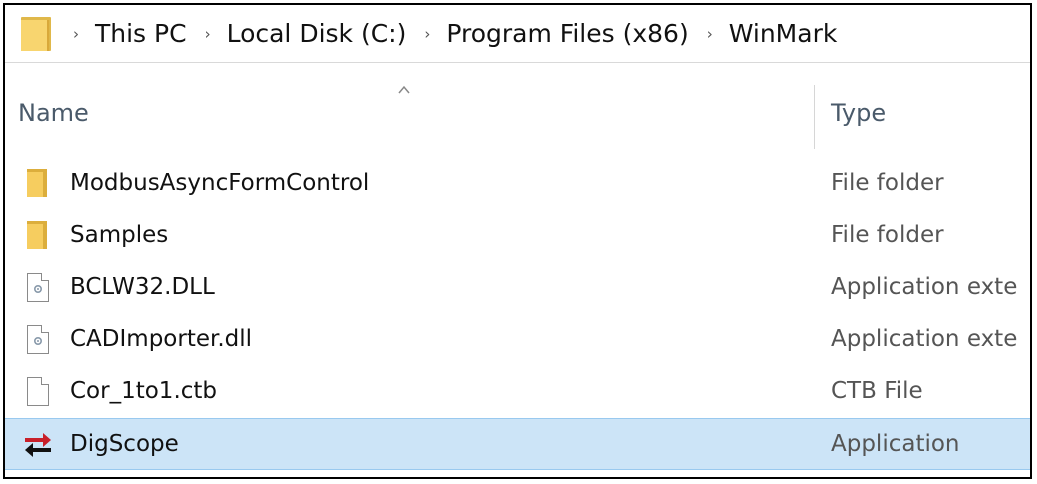  What do you see at coordinates (517, 236) in the screenshot?
I see `list-item: Samples File folder` at bounding box center [517, 236].